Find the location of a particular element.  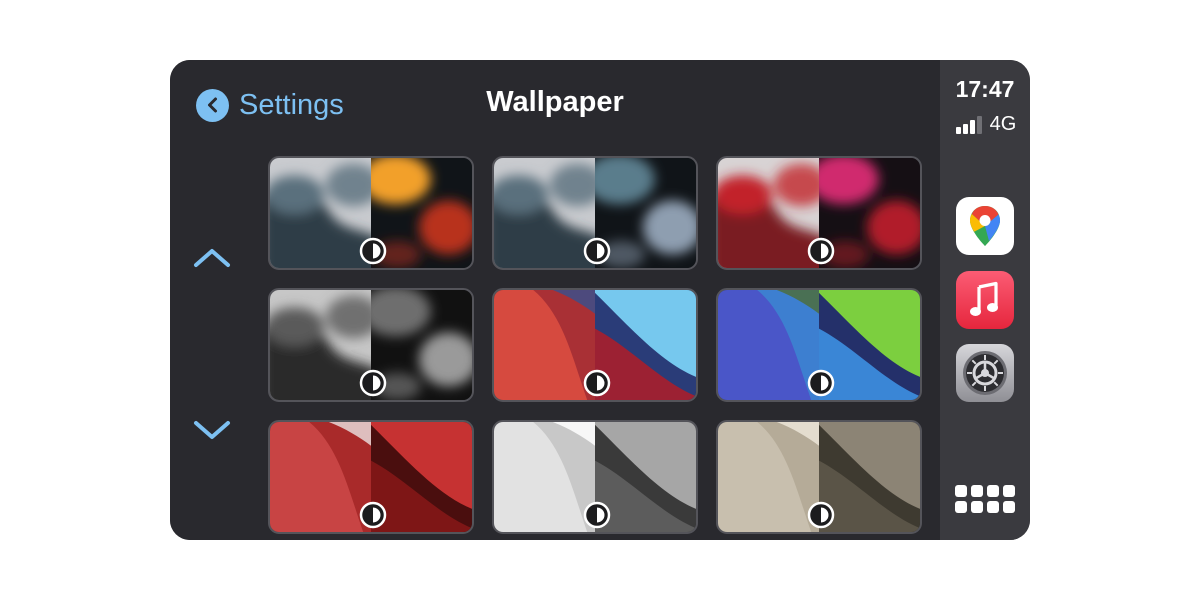

app-settings is located at coordinates (985, 373).